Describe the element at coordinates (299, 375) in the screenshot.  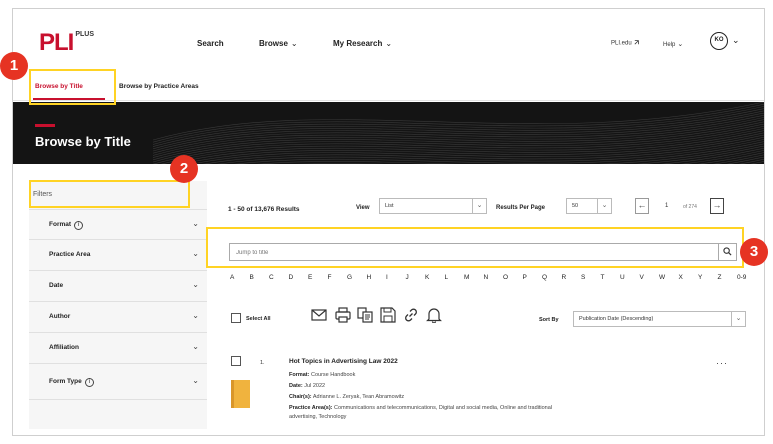
I see `format-label: Format:` at that location.